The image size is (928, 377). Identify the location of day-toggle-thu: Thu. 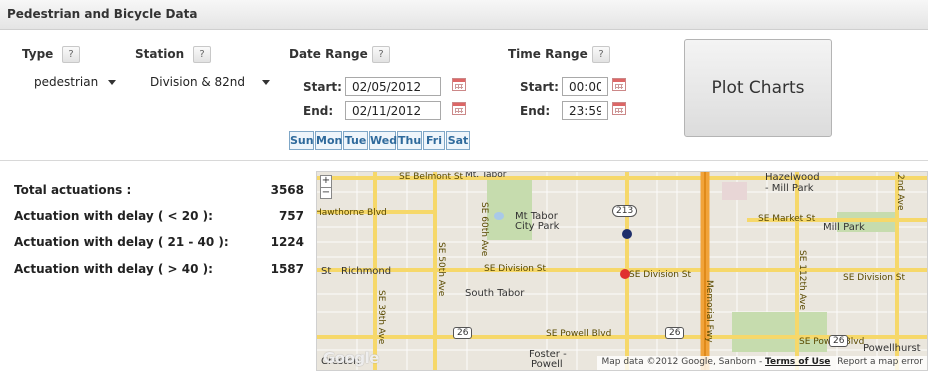
(409, 140).